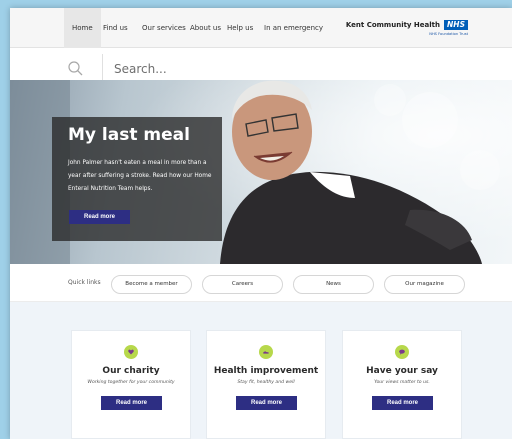  Describe the element at coordinates (424, 284) in the screenshot. I see `quick-link-our-magazine: Our magazine` at that location.